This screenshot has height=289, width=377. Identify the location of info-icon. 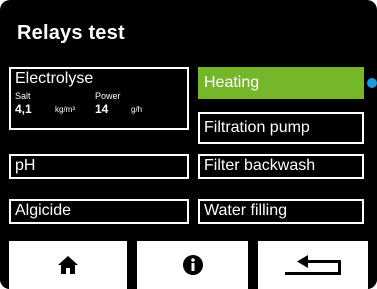
(192, 265).